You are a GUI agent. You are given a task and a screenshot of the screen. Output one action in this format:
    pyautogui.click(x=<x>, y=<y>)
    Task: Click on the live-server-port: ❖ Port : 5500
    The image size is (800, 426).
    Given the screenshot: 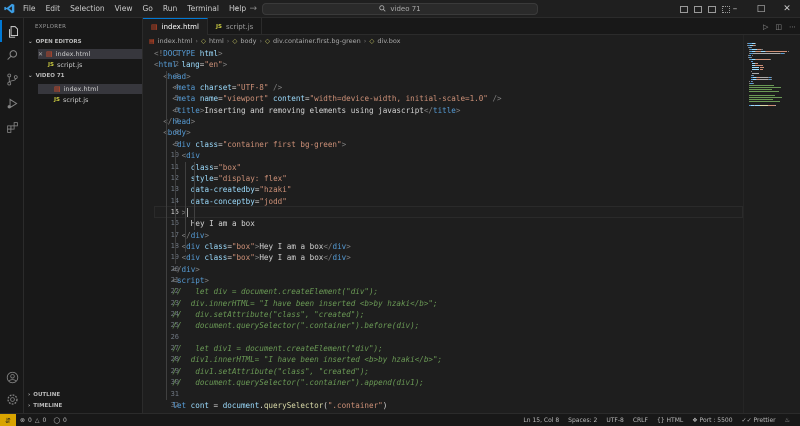 What is the action you would take?
    pyautogui.click(x=712, y=420)
    